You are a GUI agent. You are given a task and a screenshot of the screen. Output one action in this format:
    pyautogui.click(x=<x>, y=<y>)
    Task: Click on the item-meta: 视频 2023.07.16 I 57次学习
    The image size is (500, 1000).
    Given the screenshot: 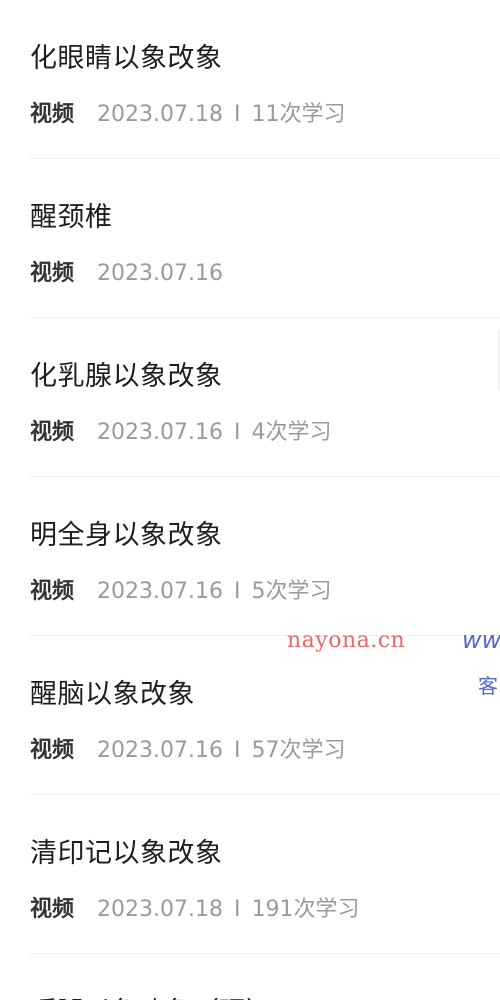 What is the action you would take?
    pyautogui.click(x=187, y=748)
    